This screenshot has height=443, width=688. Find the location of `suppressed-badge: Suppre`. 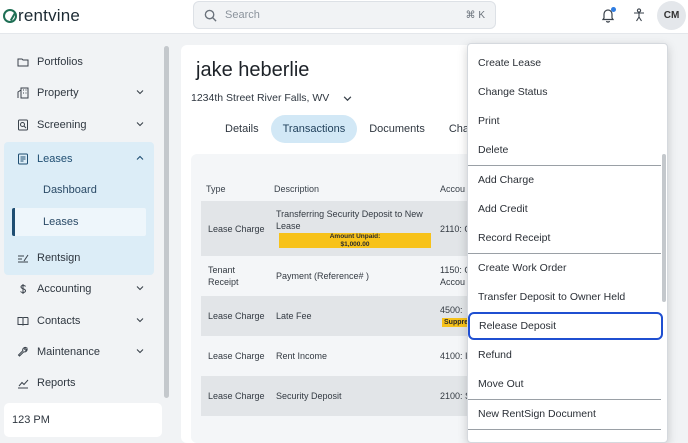

suppressed-badge: Suppre is located at coordinates (456, 322).